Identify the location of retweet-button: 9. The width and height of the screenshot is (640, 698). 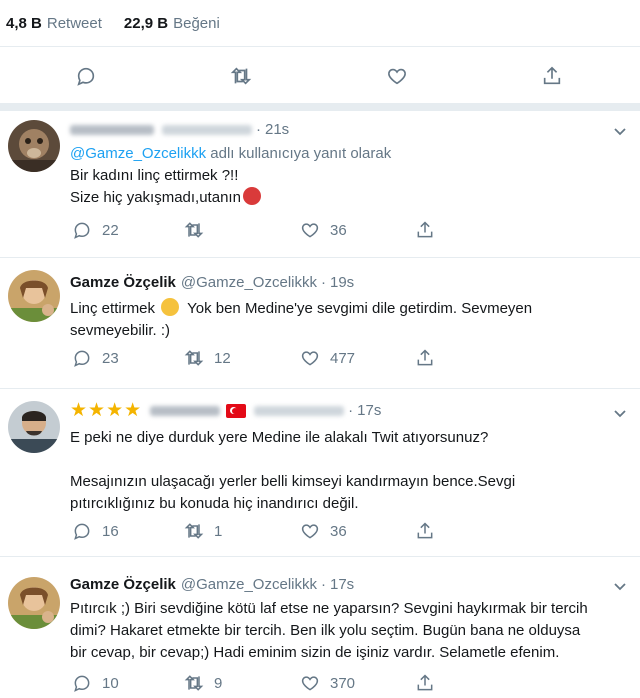
(203, 683).